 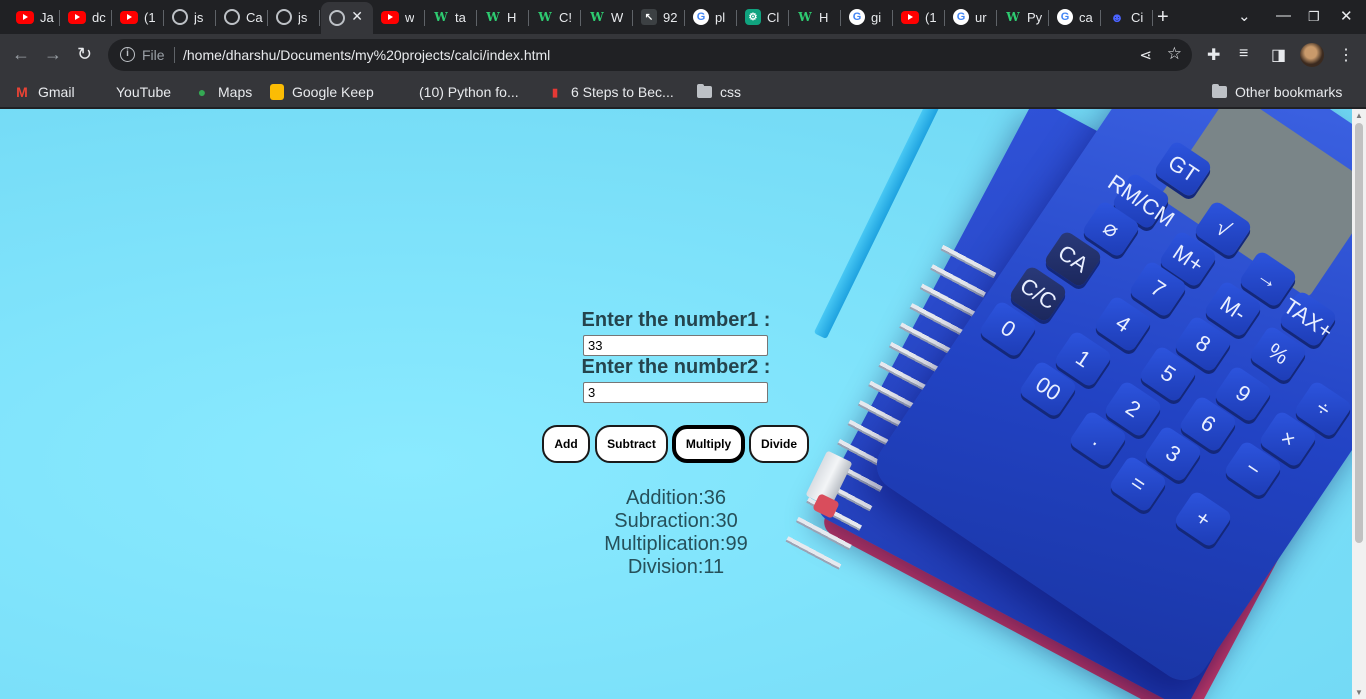 I want to click on division-result: Division:11, so click(x=676, y=567).